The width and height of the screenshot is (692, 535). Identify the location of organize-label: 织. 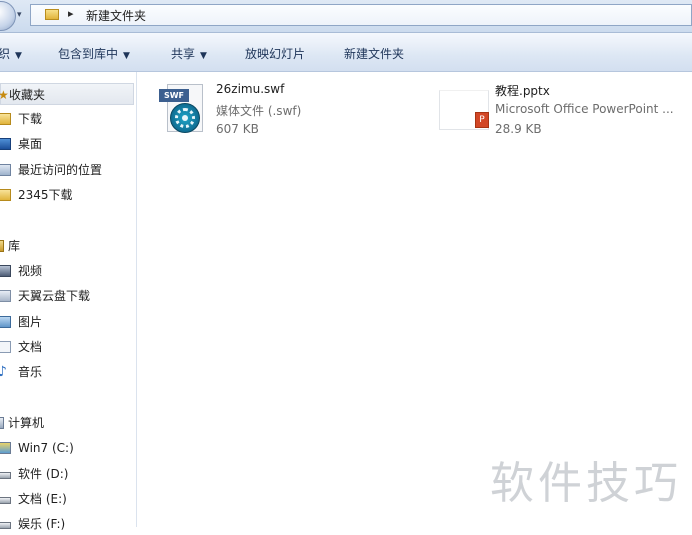
(5, 54).